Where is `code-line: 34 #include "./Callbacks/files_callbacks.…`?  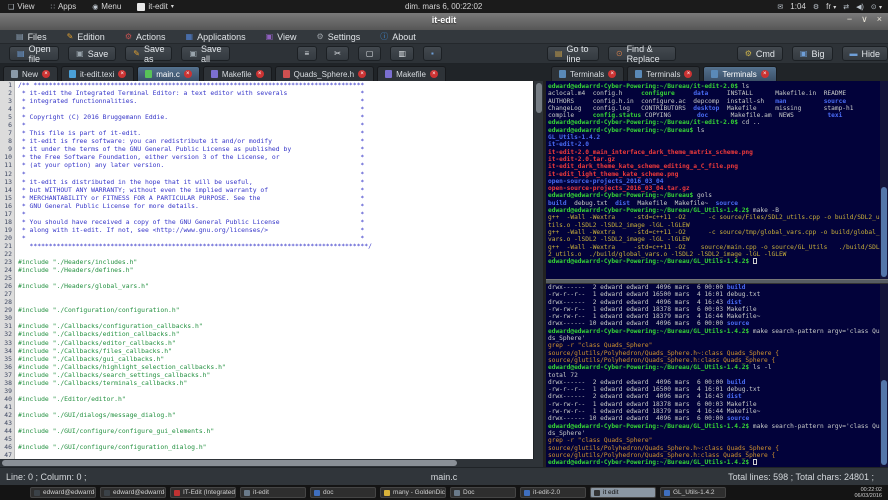 code-line: 34 #include "./Callbacks/files_callbacks.… is located at coordinates (271, 350).